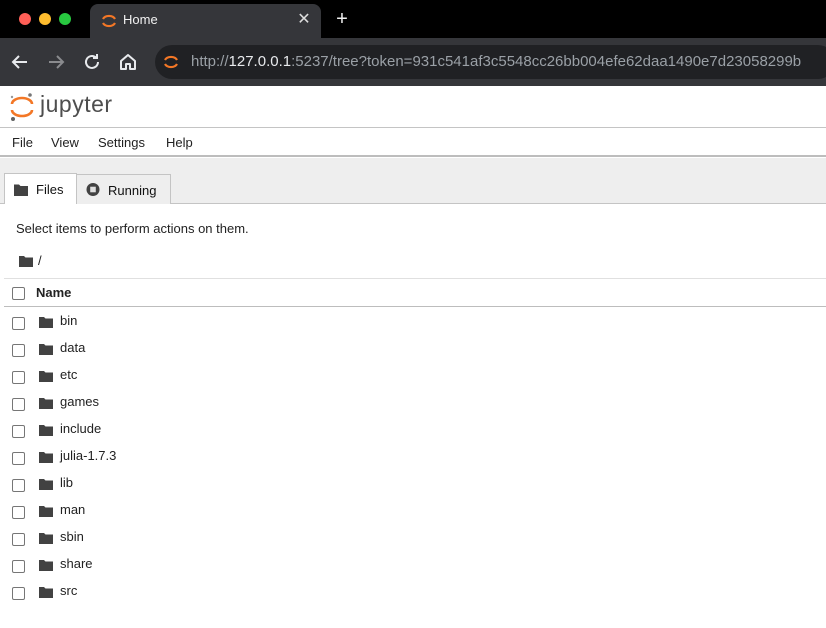 This screenshot has width=826, height=628. I want to click on list-item: src, so click(415, 590).